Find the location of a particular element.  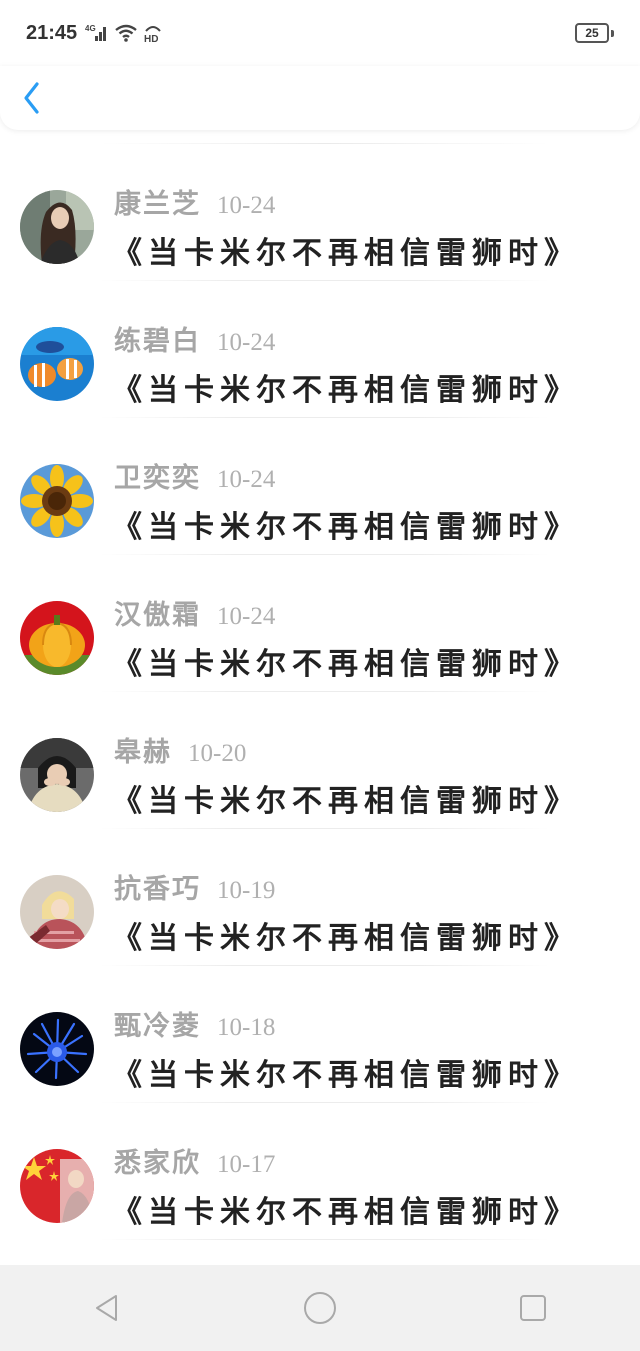

anime-character-image is located at coordinates (57, 912).